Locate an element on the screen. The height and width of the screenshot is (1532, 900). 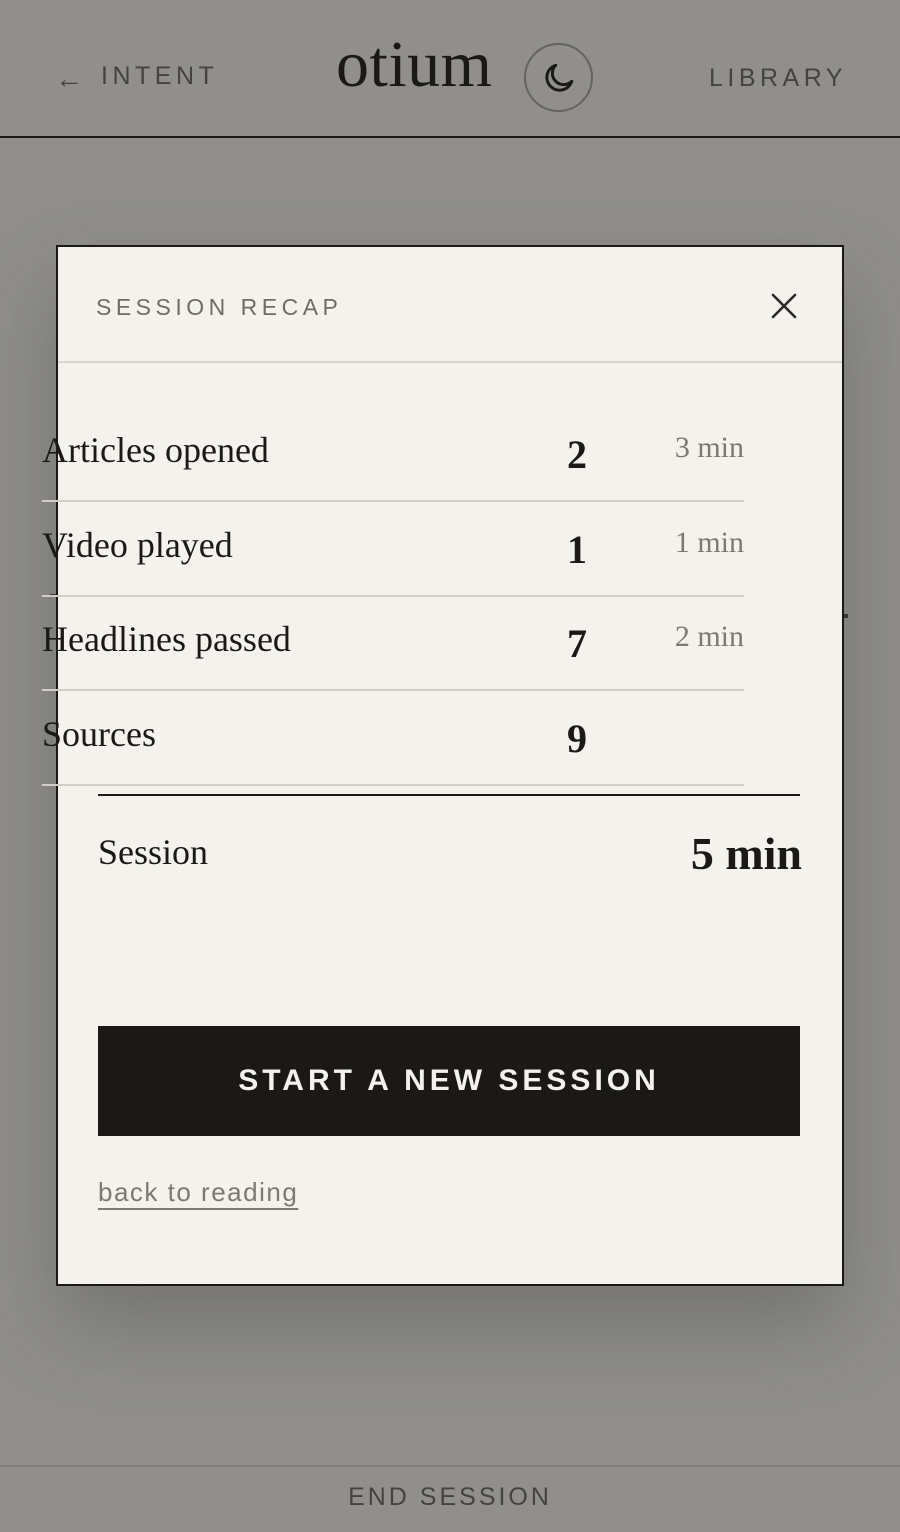
stat-time: 2 min is located at coordinates (709, 636).